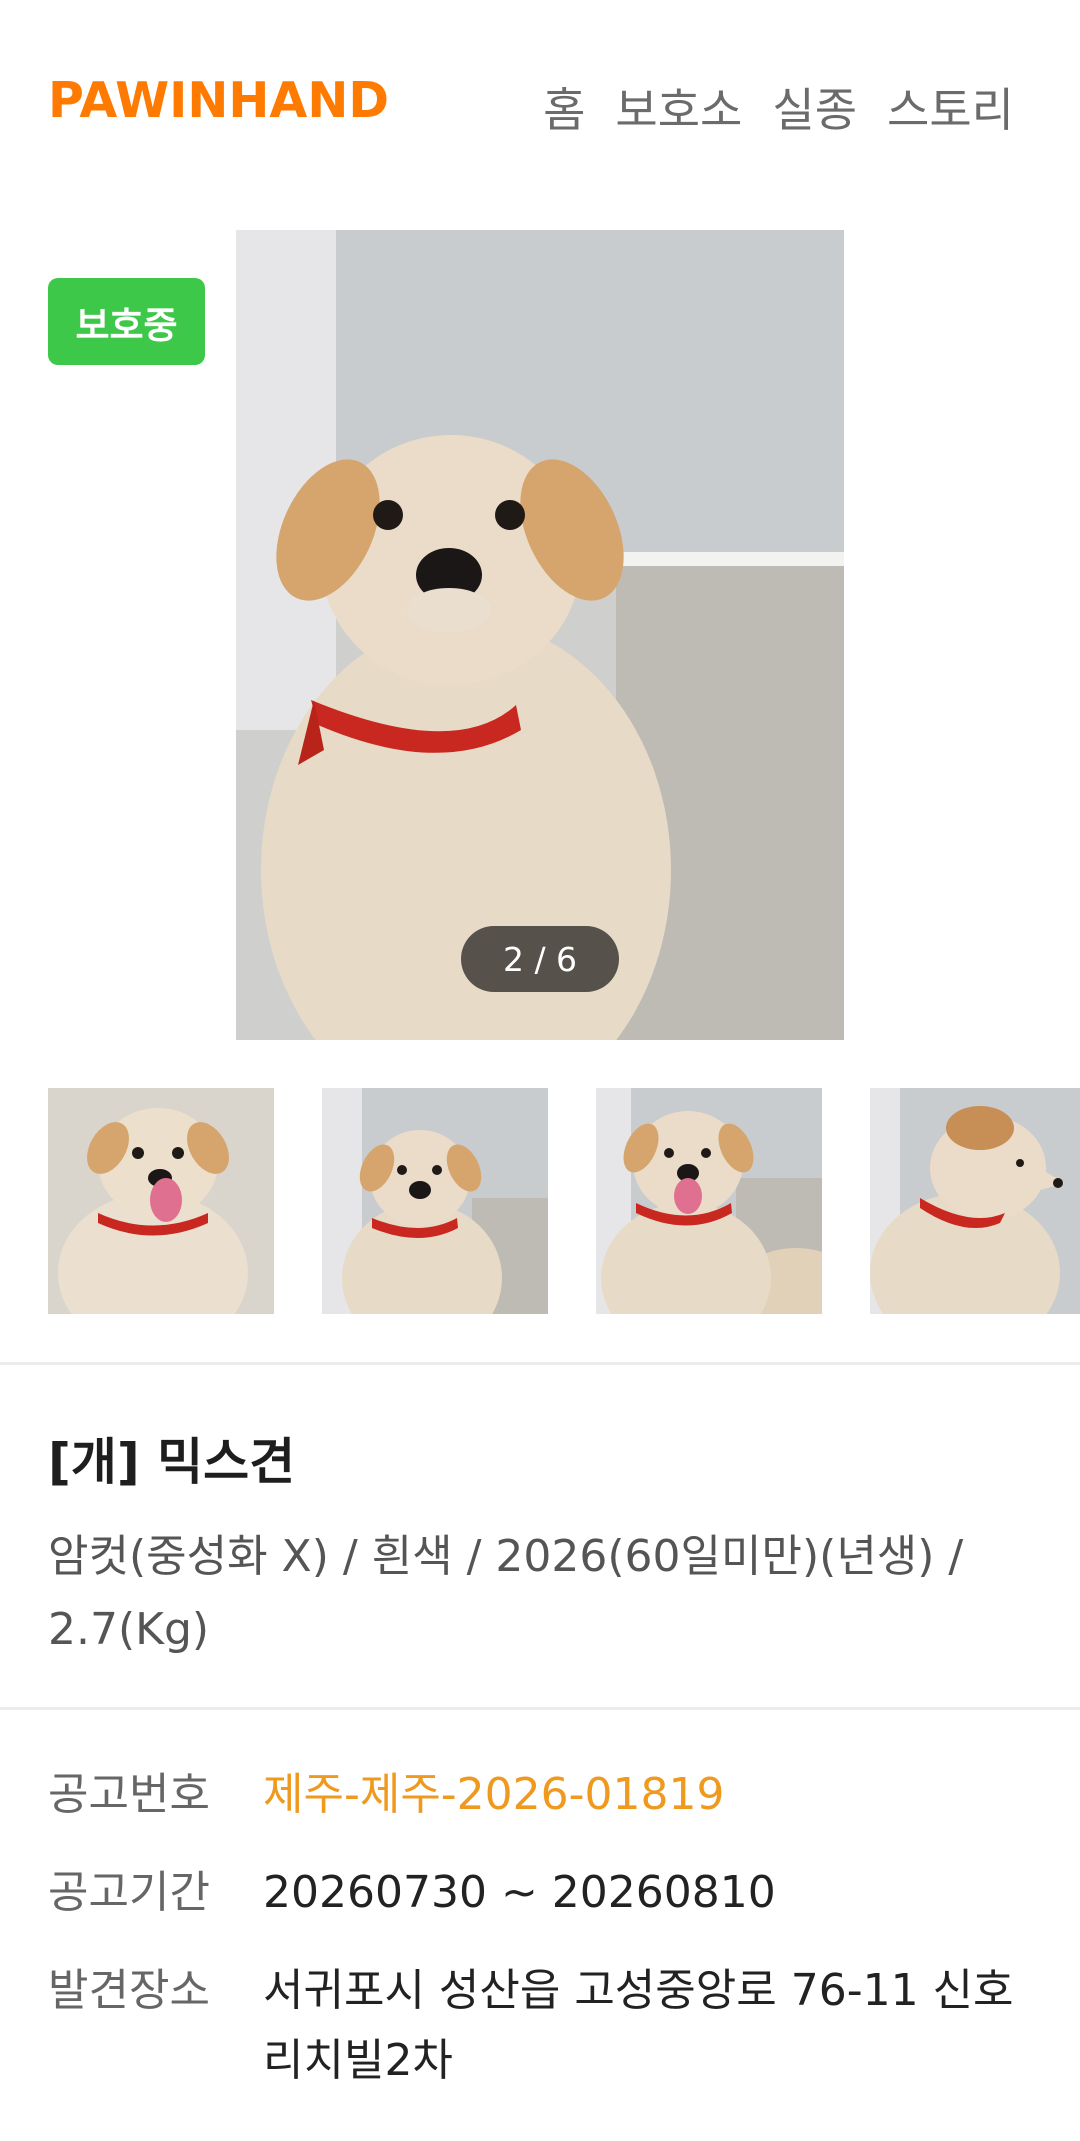 This screenshot has height=2141, width=1080. Describe the element at coordinates (814, 107) in the screenshot. I see `nav-missing: 실종` at that location.